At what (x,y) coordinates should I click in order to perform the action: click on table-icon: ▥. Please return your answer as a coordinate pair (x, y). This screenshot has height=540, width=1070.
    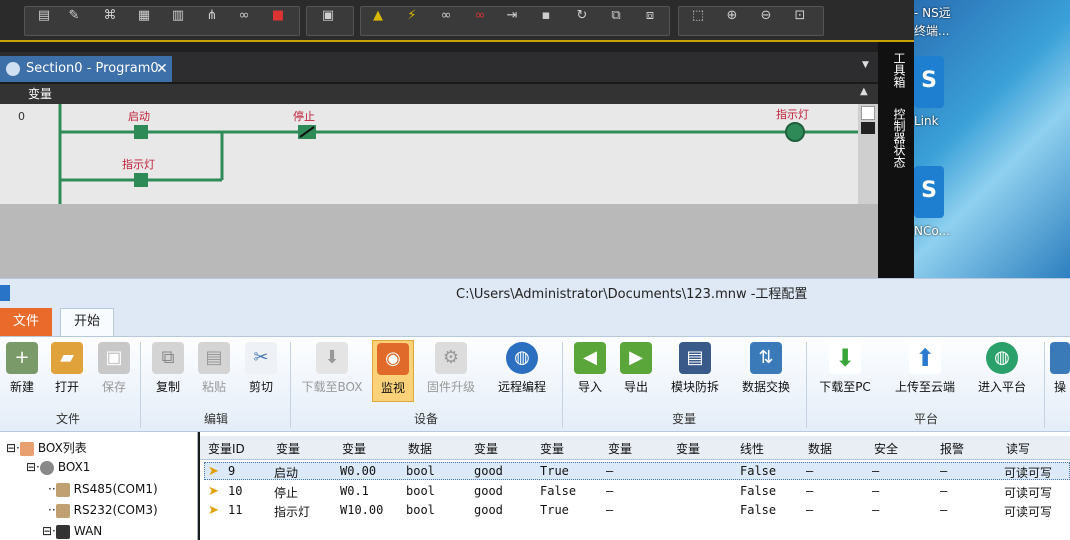
    Looking at the image, I should click on (178, 16).